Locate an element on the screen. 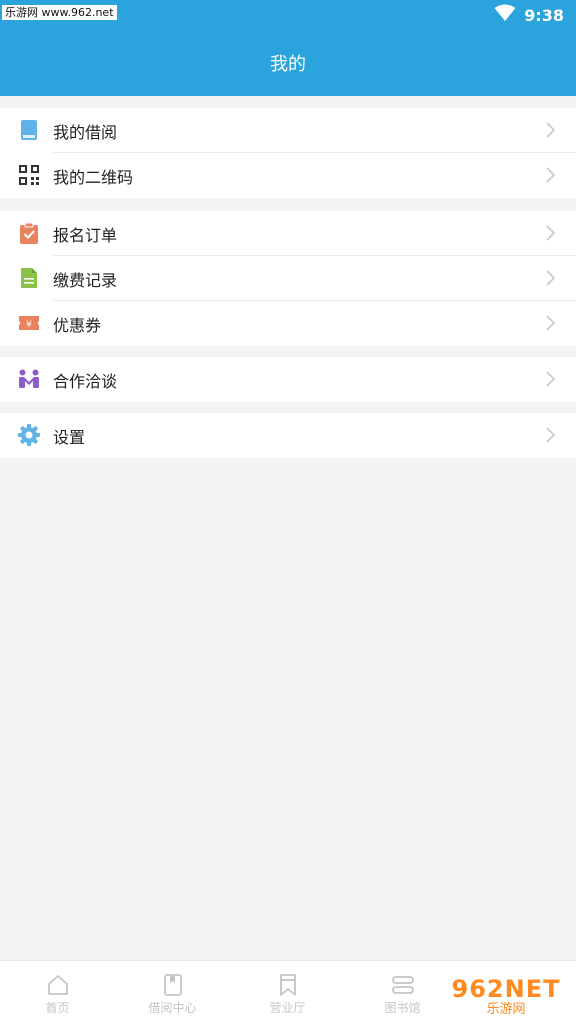  menu-item-settings: 设置 is located at coordinates (288, 435).